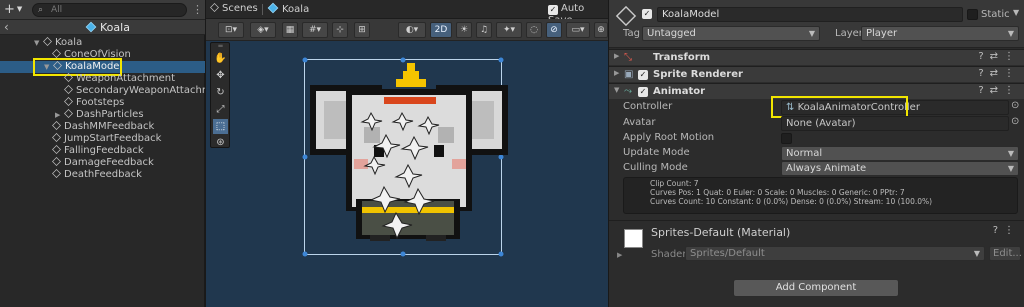 The height and width of the screenshot is (307, 1024). I want to click on audio-toggle: ♫, so click(484, 30).